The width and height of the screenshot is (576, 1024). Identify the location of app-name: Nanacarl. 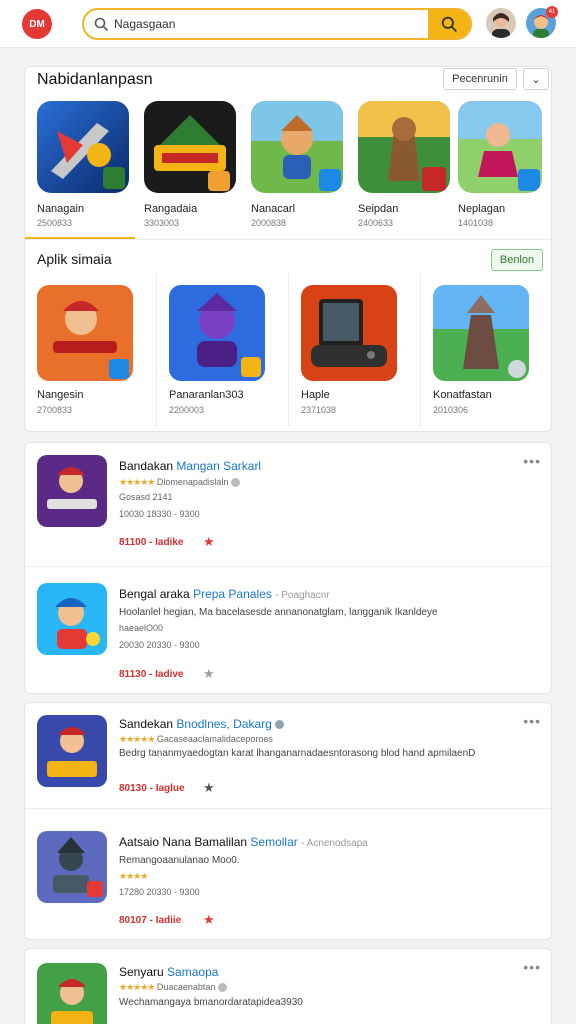
(273, 209).